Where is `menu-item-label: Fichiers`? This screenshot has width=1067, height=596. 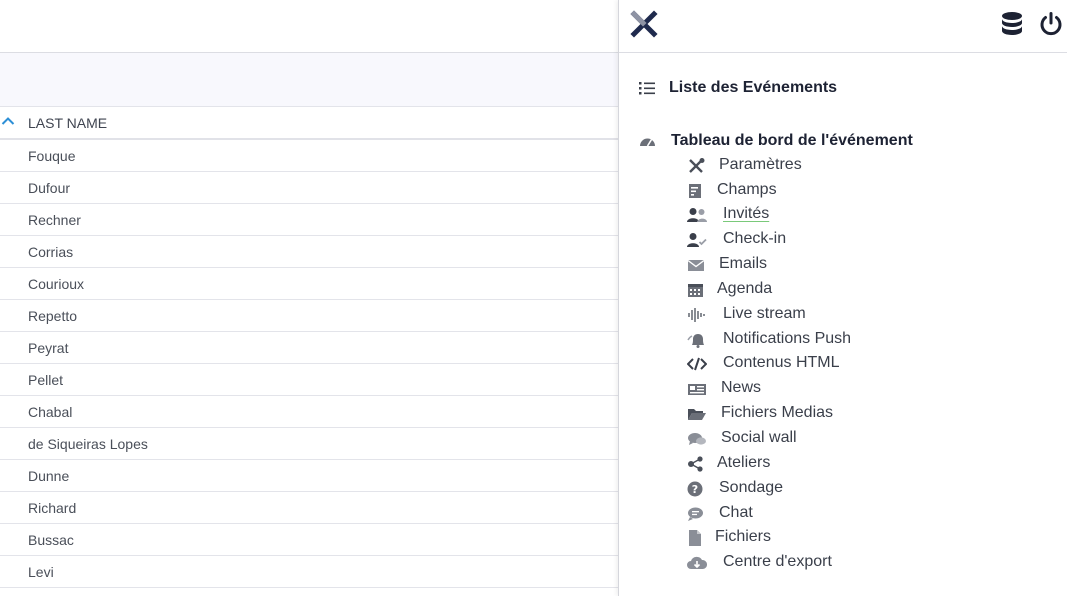 menu-item-label: Fichiers is located at coordinates (743, 536).